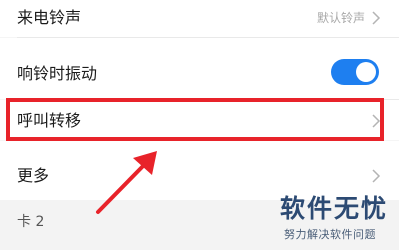  What do you see at coordinates (340, 18) in the screenshot?
I see `ringtone-value: 默认铃声` at bounding box center [340, 18].